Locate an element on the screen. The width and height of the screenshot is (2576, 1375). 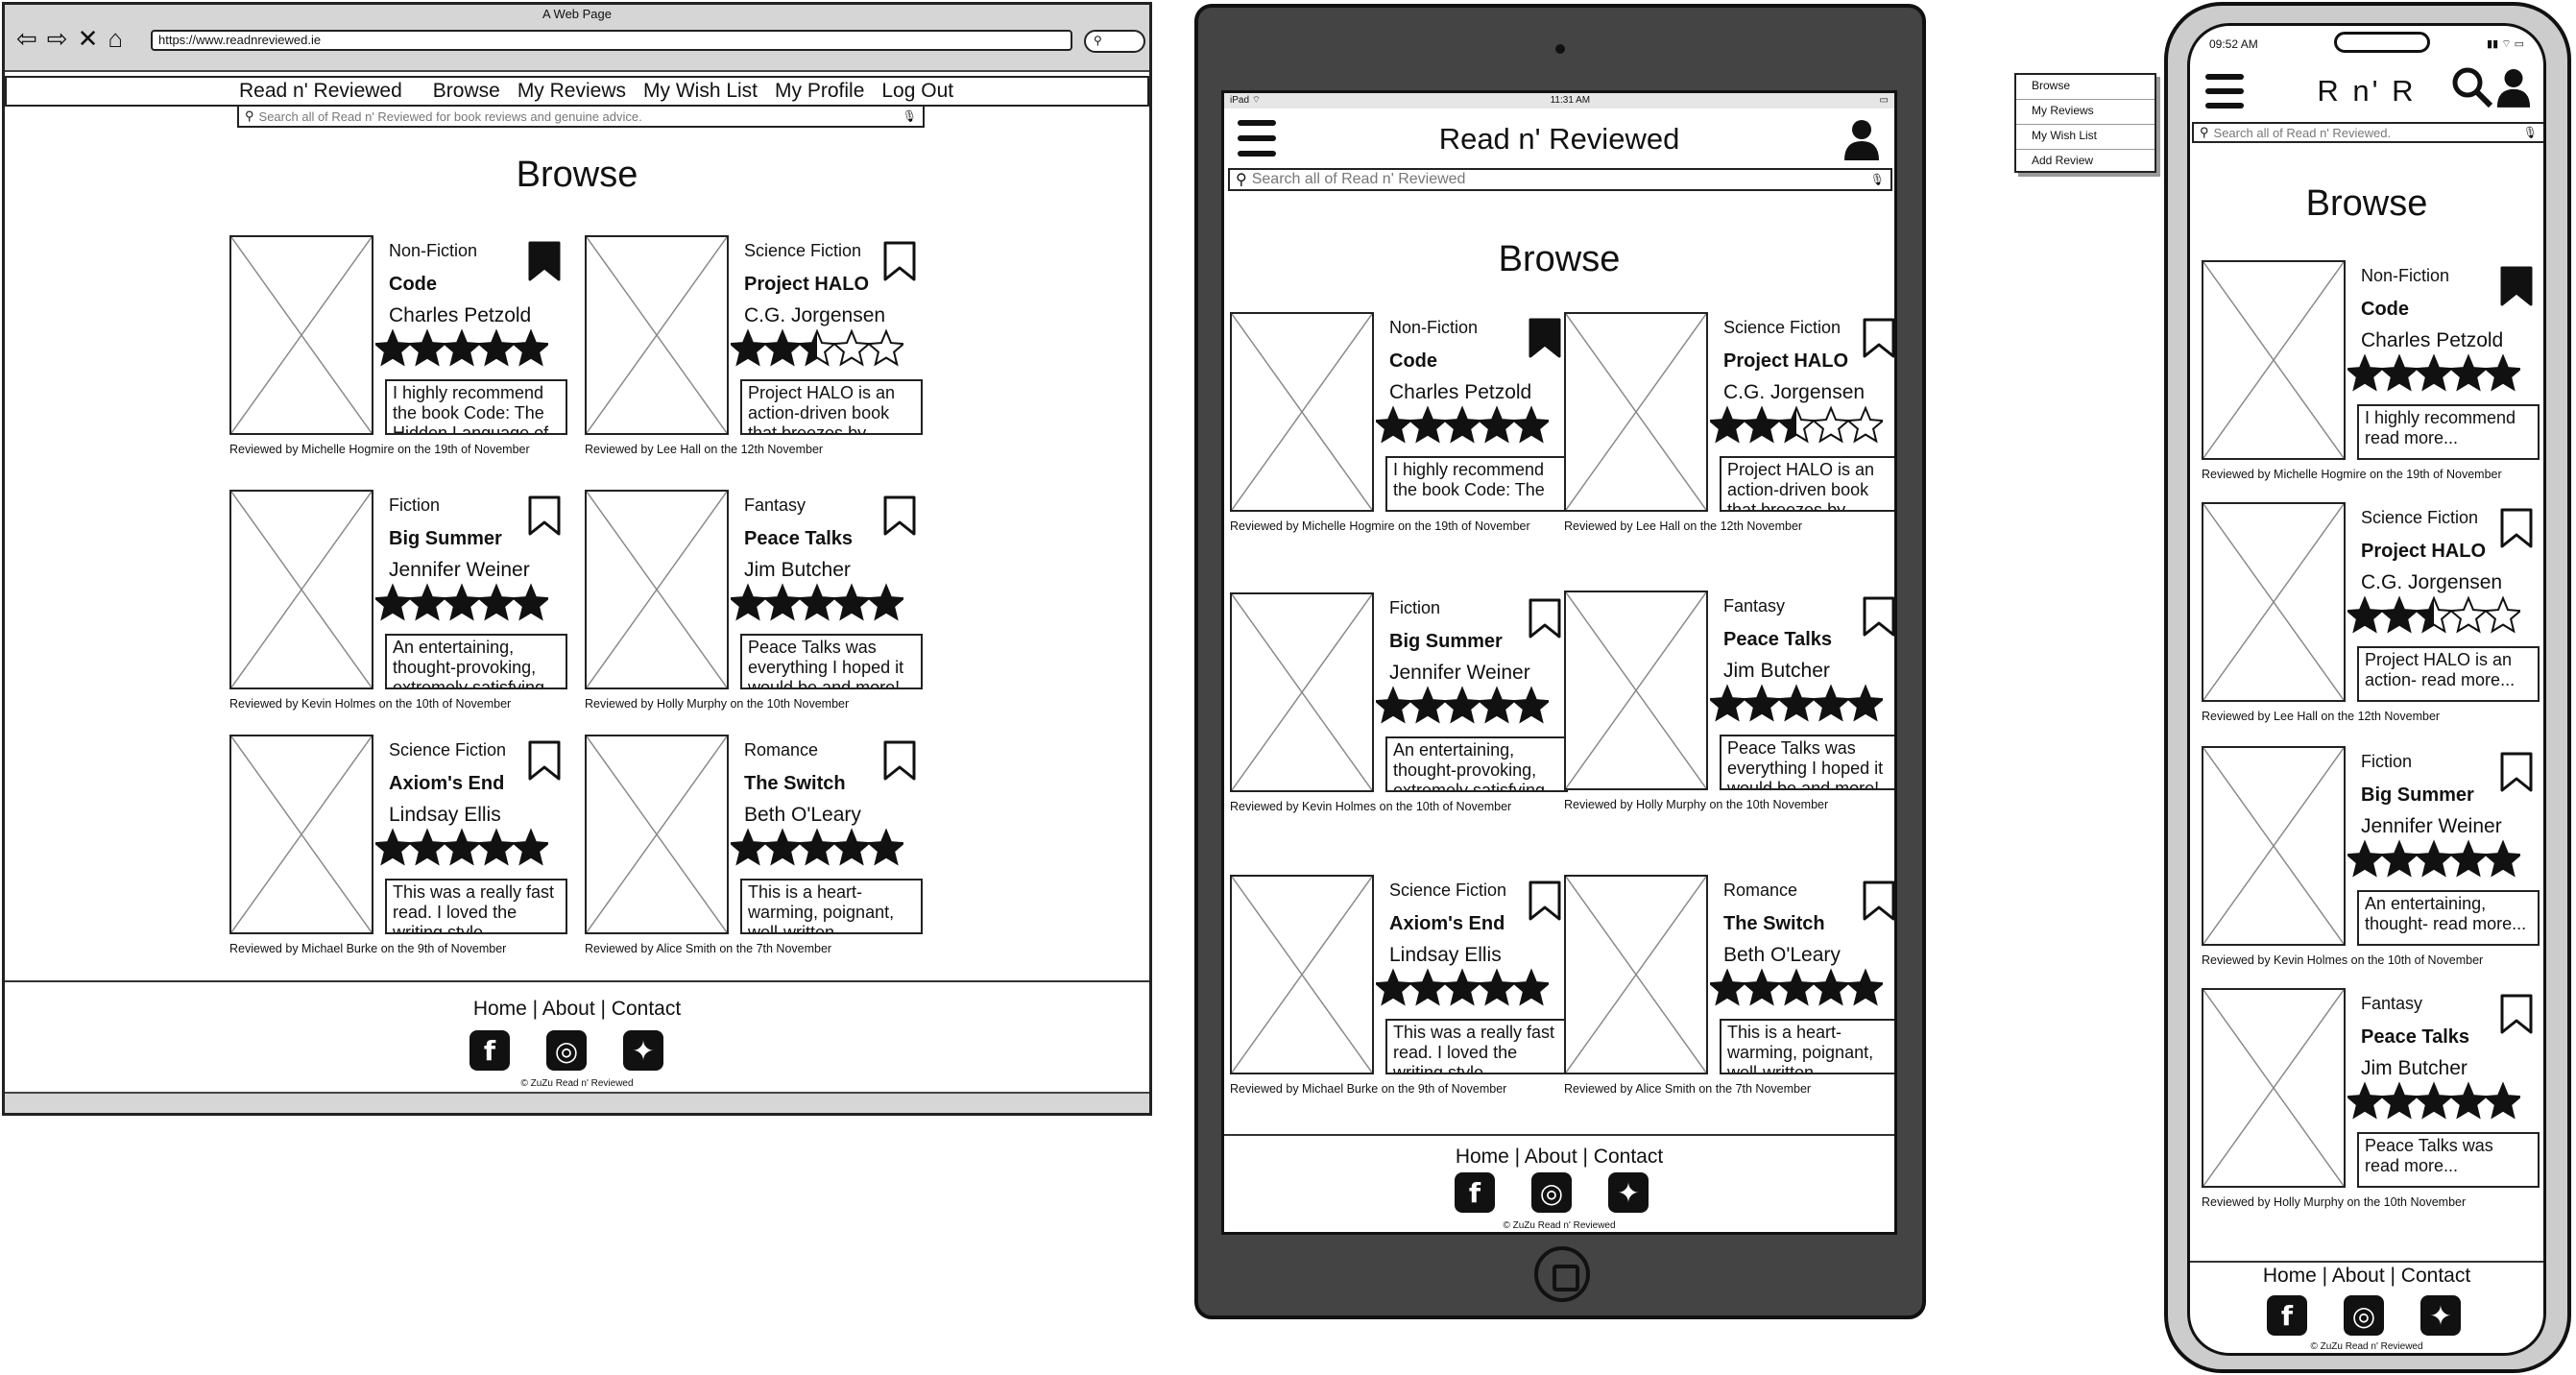
book-title: The Switch is located at coordinates (1774, 924).